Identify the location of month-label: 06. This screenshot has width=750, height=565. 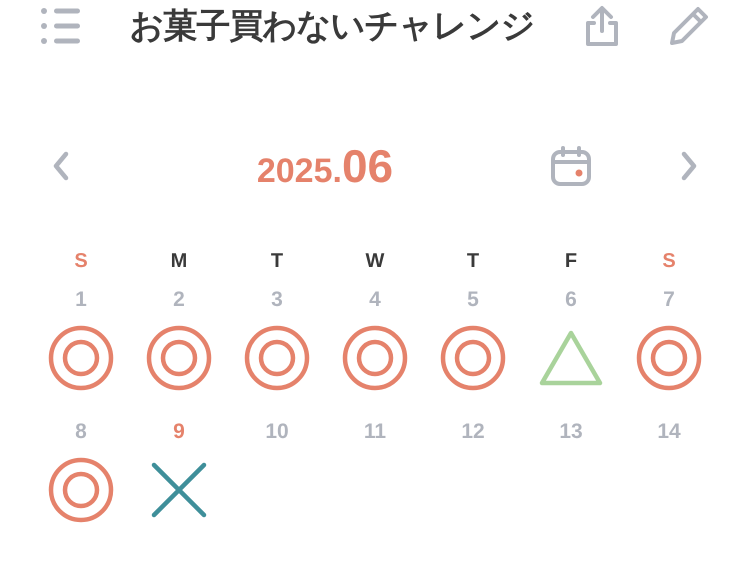
(368, 166).